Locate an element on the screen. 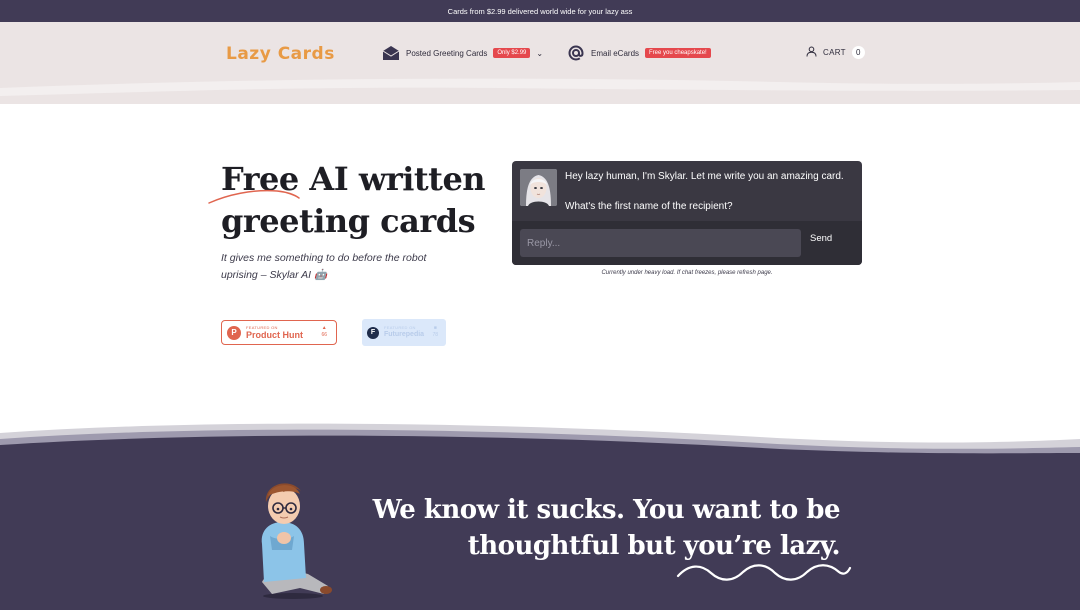 The height and width of the screenshot is (610, 1080). cart-count: 0 is located at coordinates (858, 52).